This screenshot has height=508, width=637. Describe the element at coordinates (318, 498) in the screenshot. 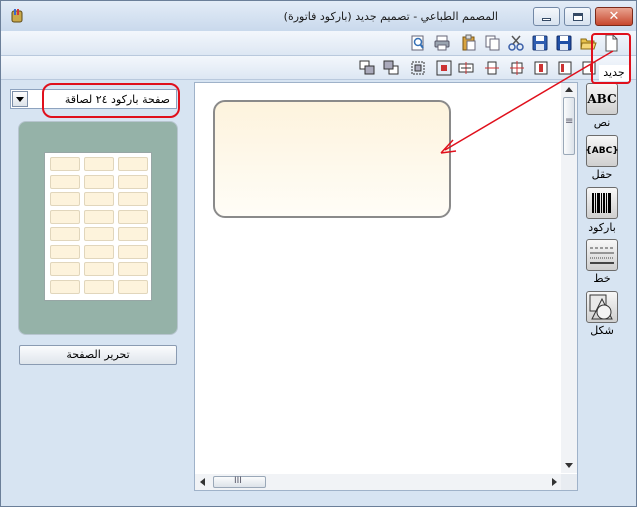

I see `status-bar` at that location.